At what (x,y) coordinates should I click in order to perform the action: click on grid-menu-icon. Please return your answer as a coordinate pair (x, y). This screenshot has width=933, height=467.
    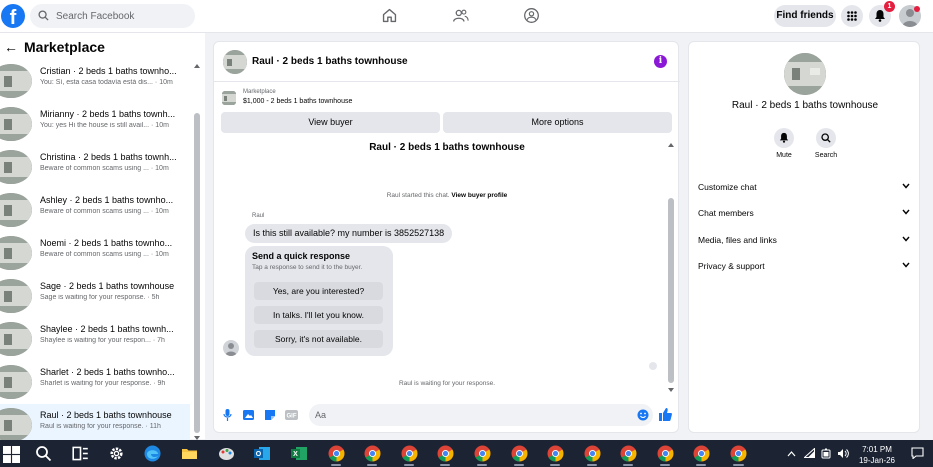
    Looking at the image, I should click on (852, 16).